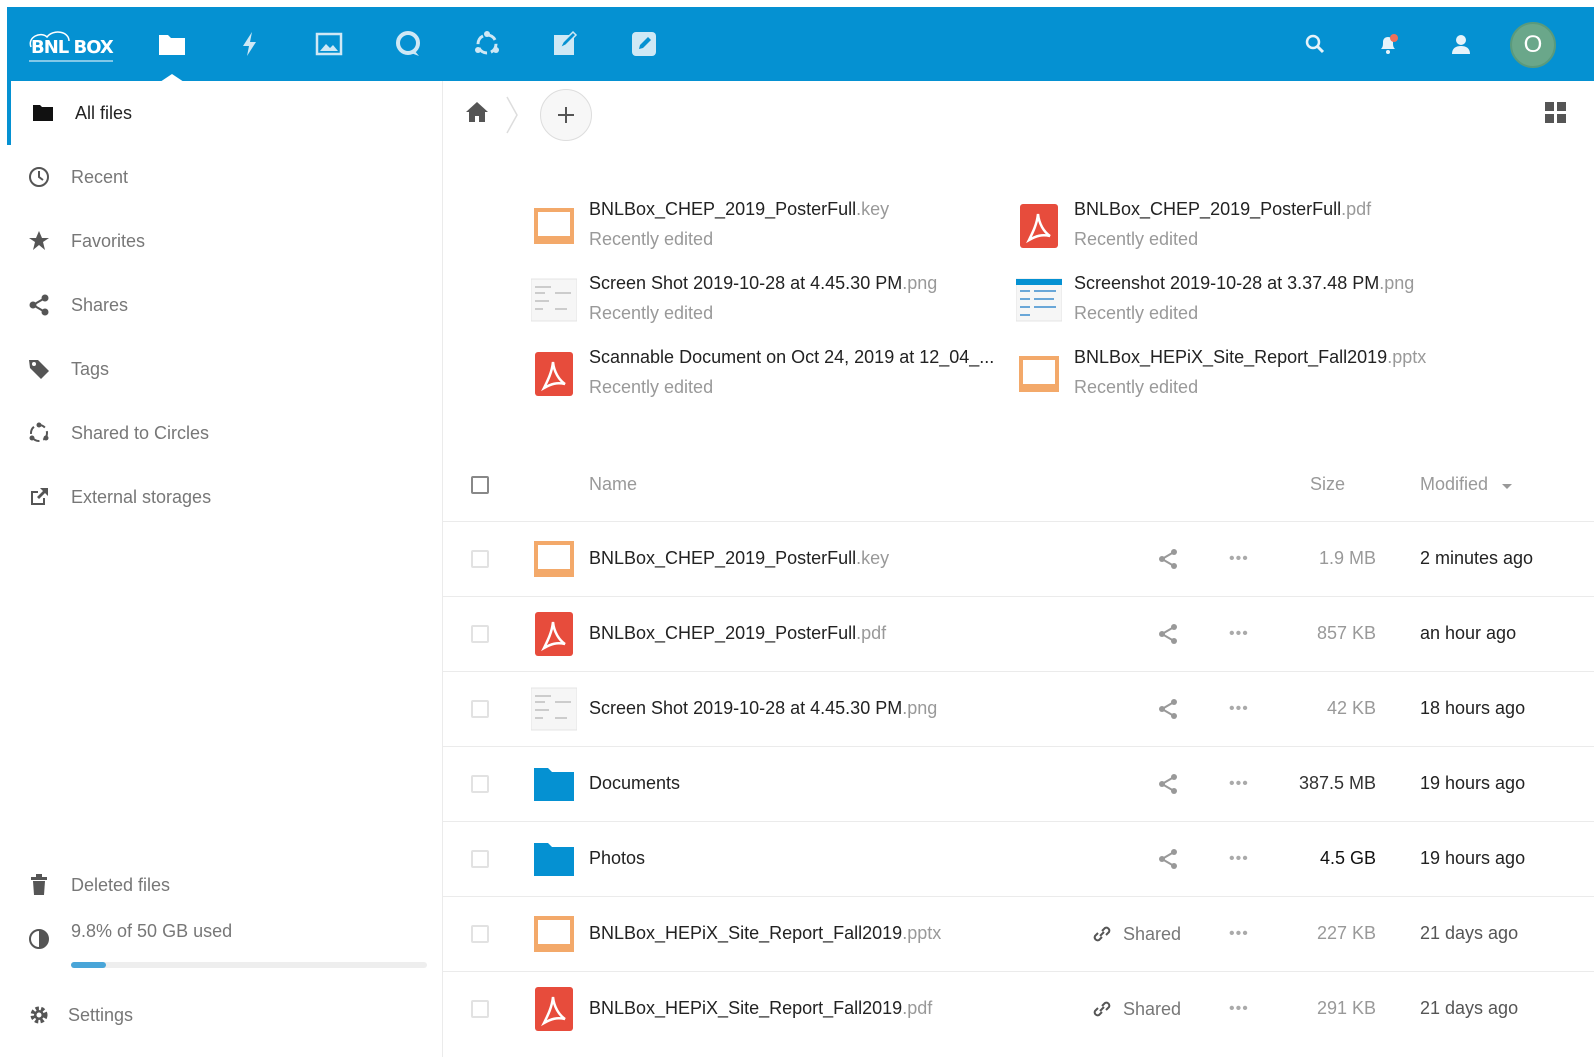  I want to click on lightning-icon, so click(249, 44).